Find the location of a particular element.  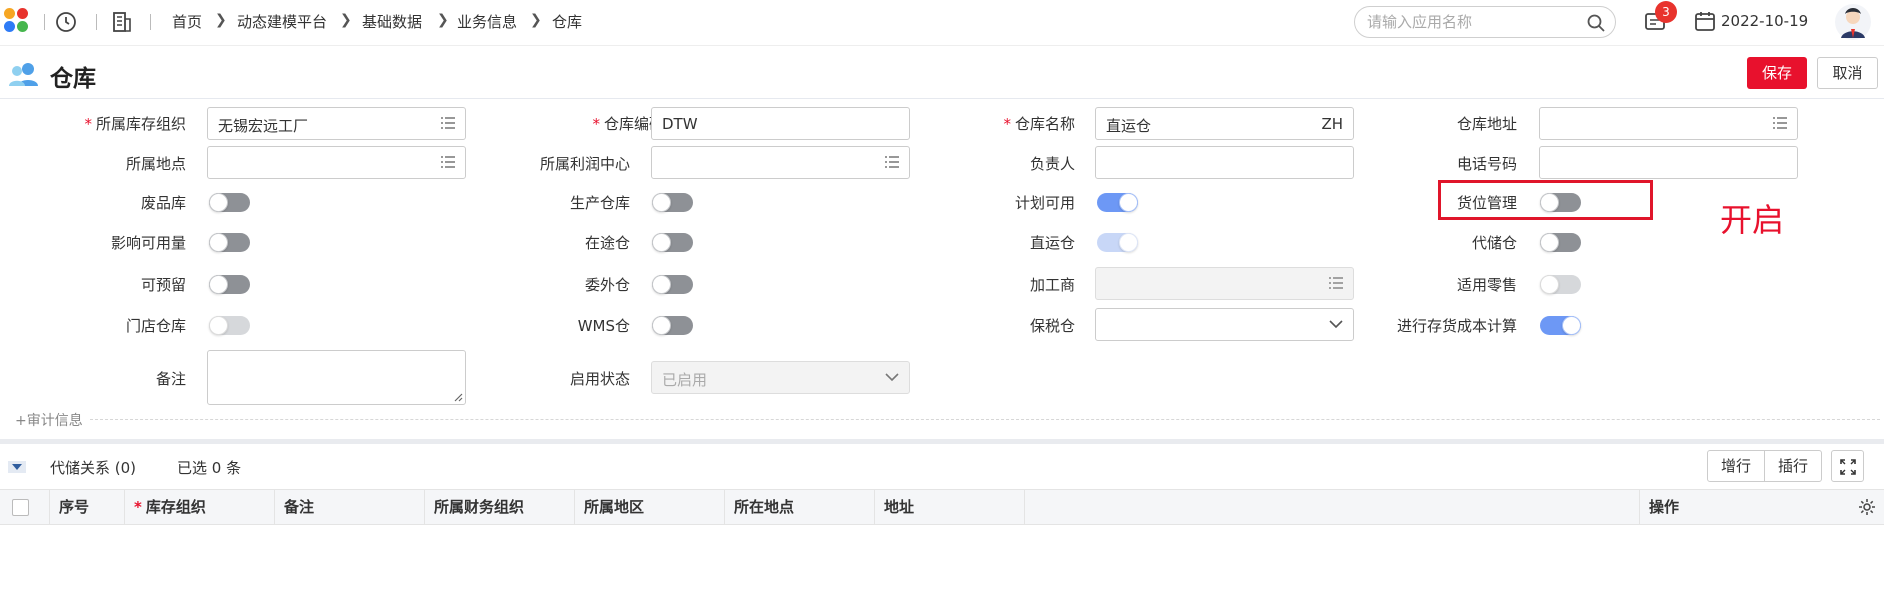

wms-wh-toggle is located at coordinates (672, 325).